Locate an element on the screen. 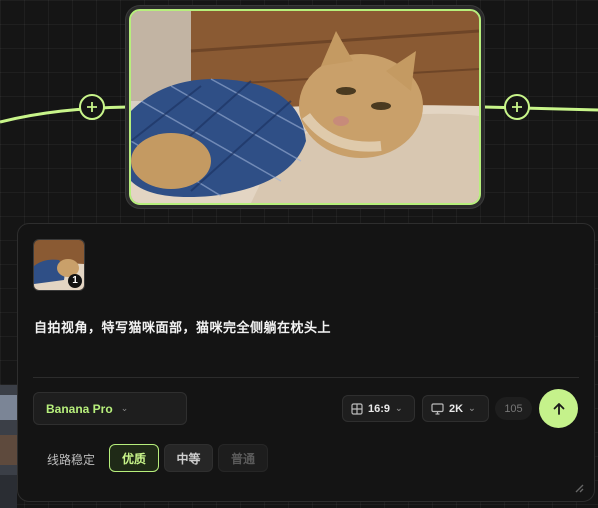 This screenshot has height=508, width=598. prompt-text: 自拍视角，特写猫咪面部，猫咪完全侧躺在枕头上 is located at coordinates (182, 326).